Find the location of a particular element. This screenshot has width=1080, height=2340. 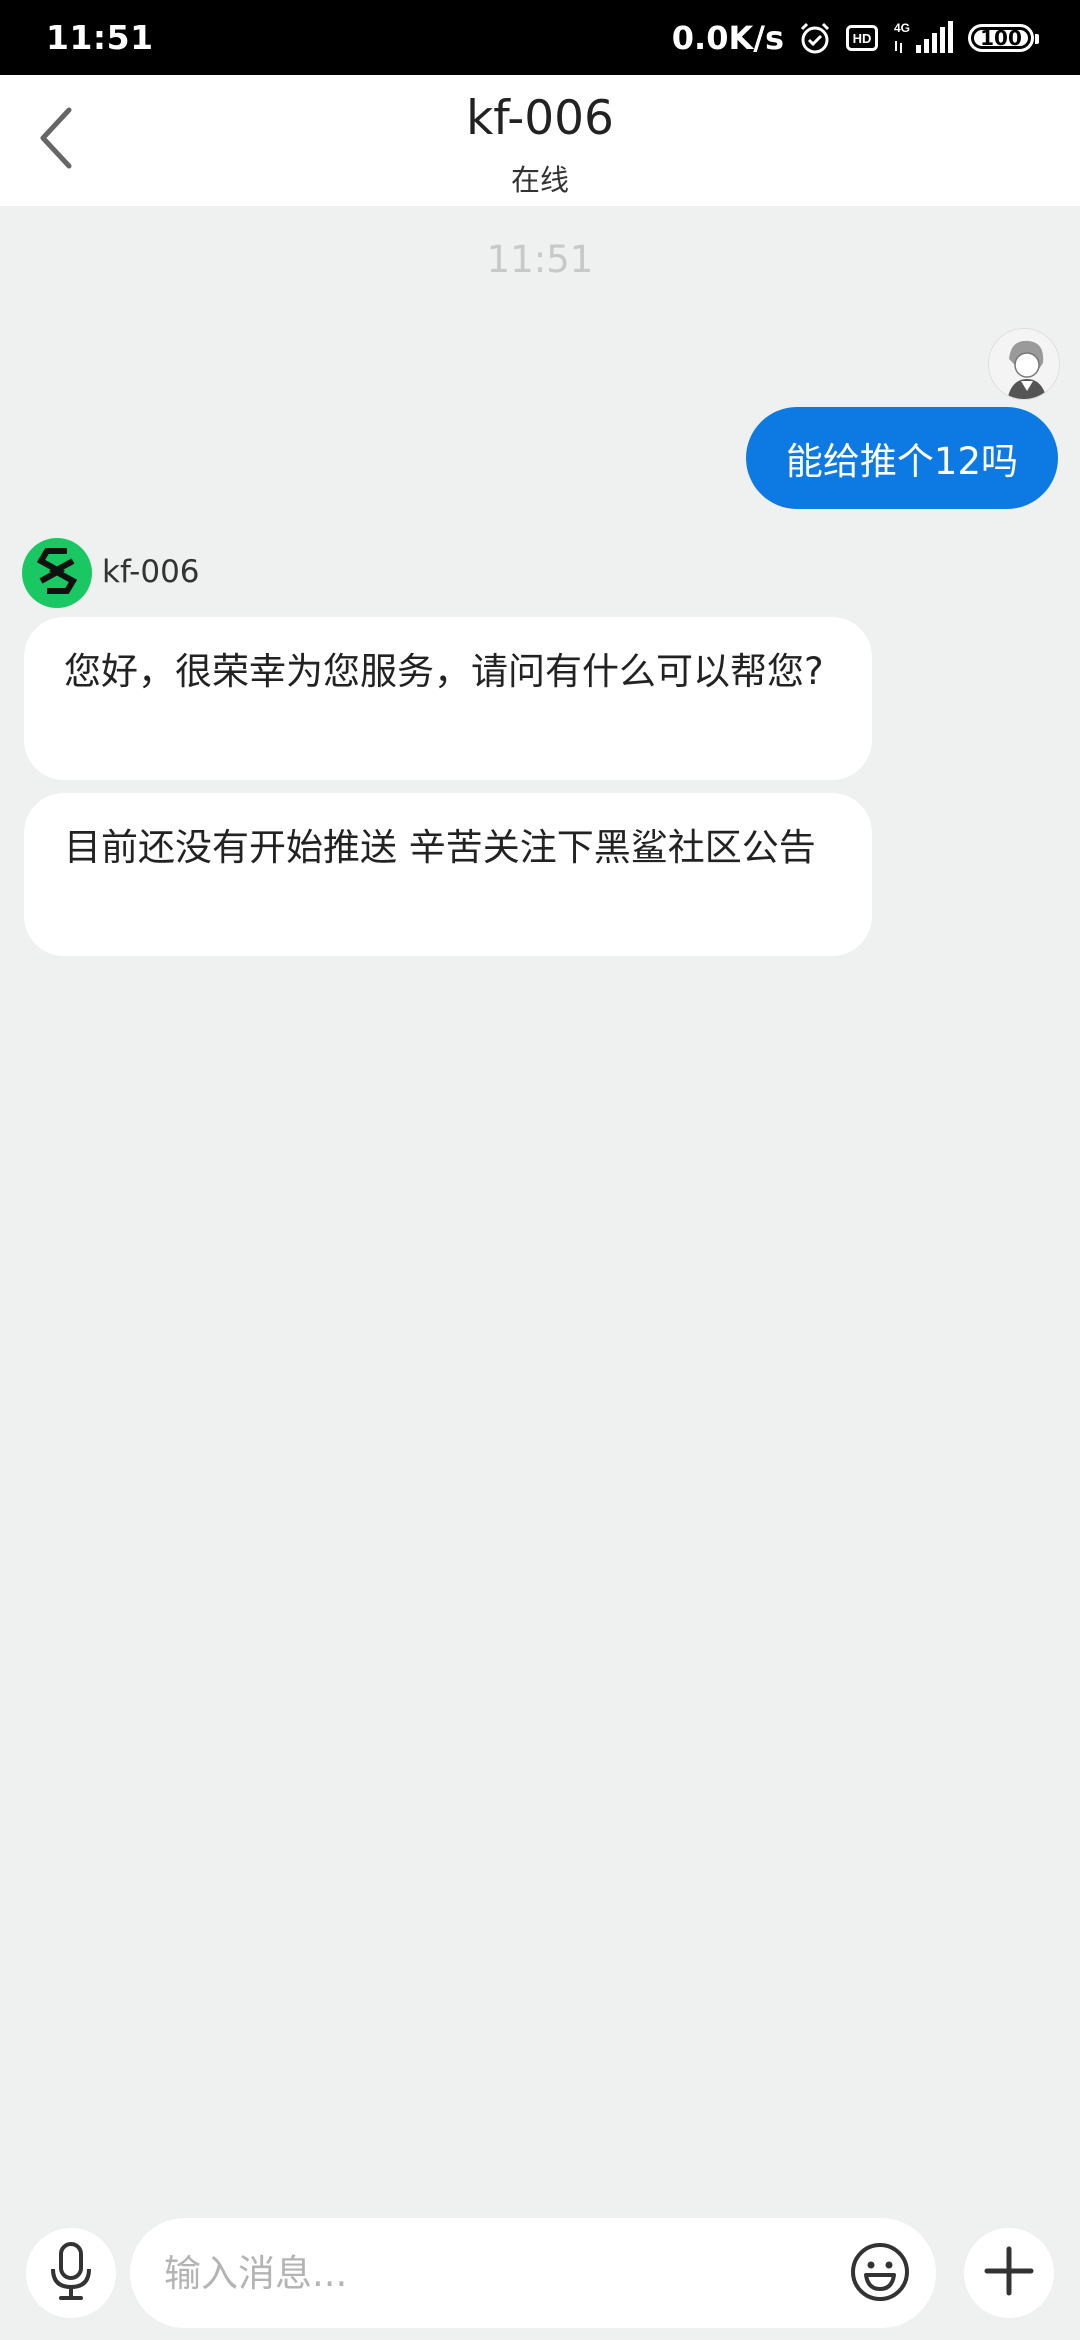

battery-icon: 100 is located at coordinates (1003, 37).